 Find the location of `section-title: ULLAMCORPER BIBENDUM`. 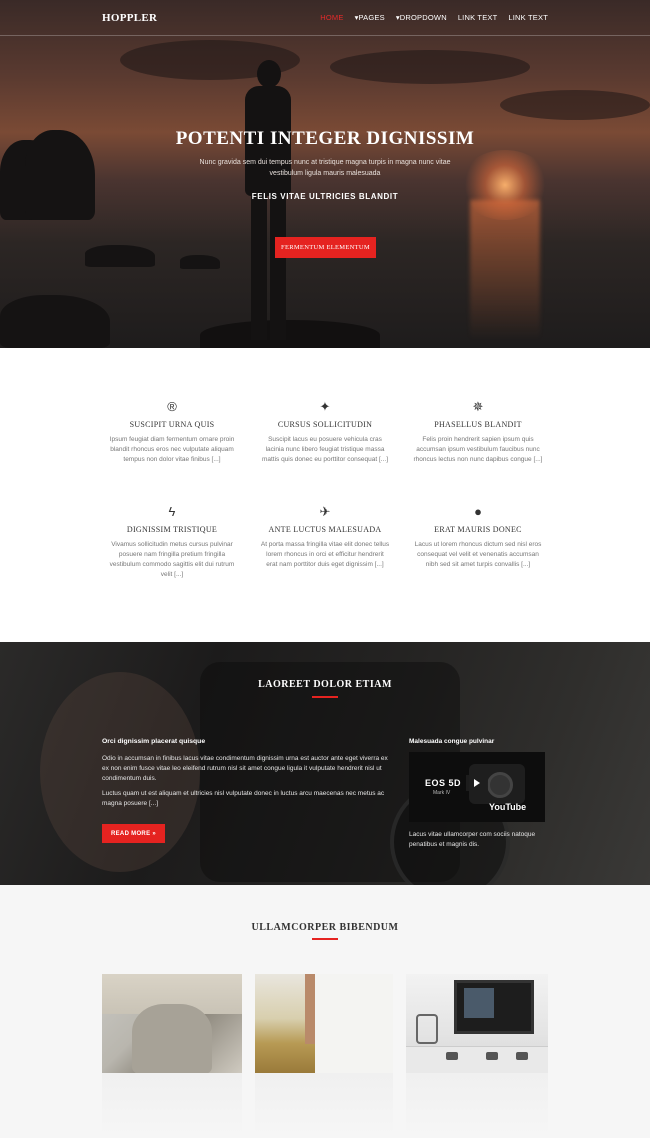

section-title: ULLAMCORPER BIBENDUM is located at coordinates (325, 927).